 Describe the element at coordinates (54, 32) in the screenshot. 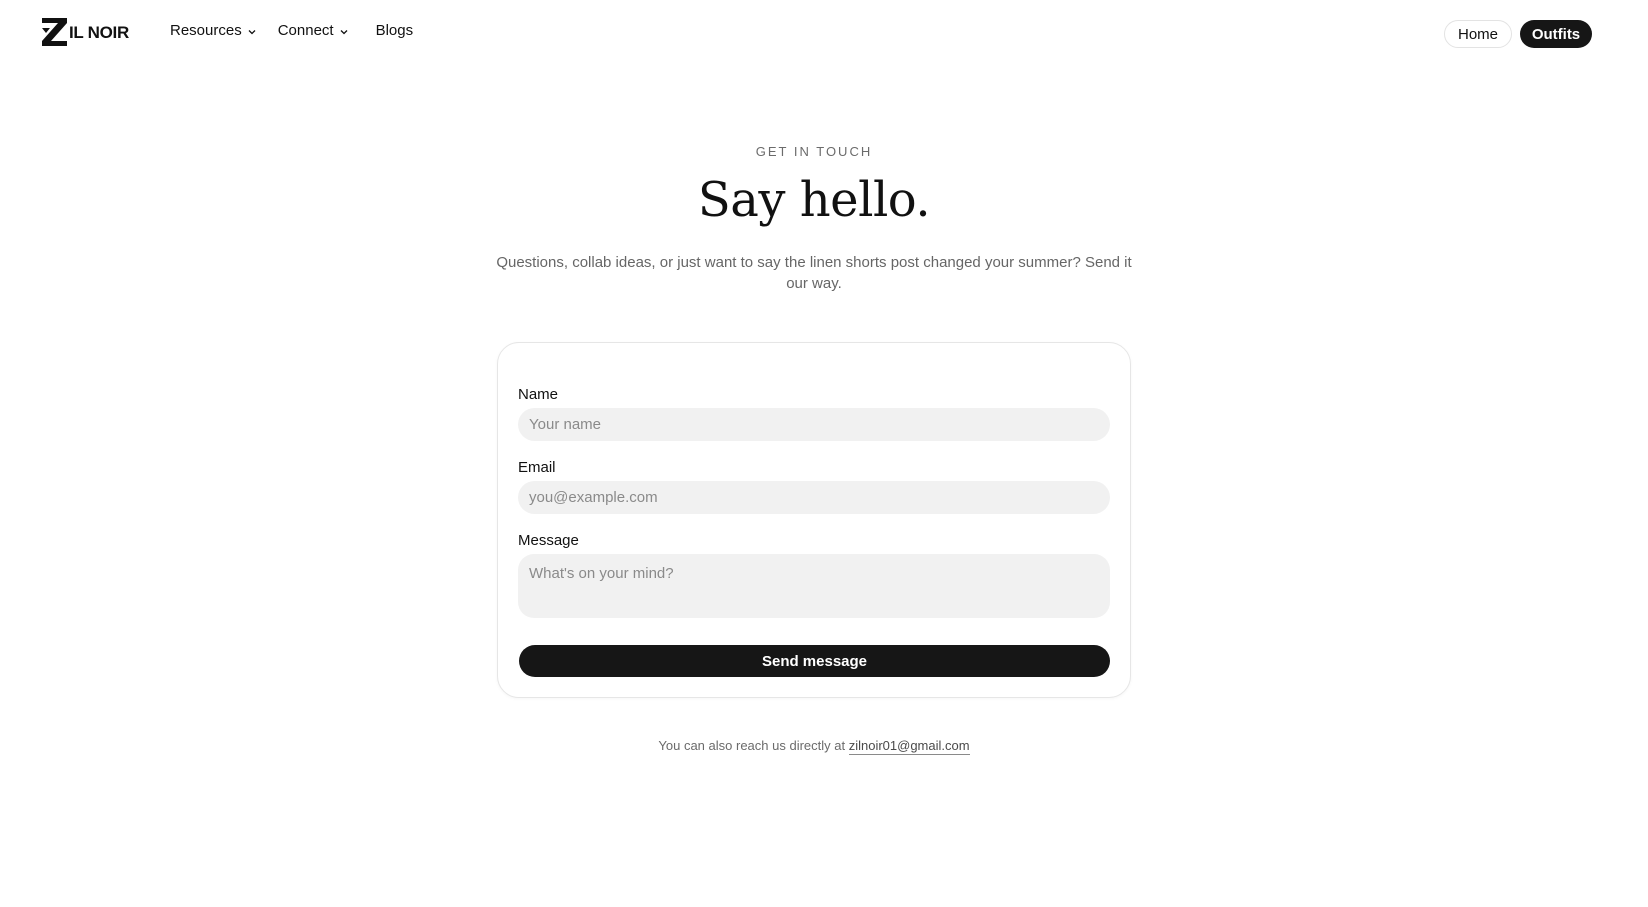

I see `z-logo-icon` at that location.